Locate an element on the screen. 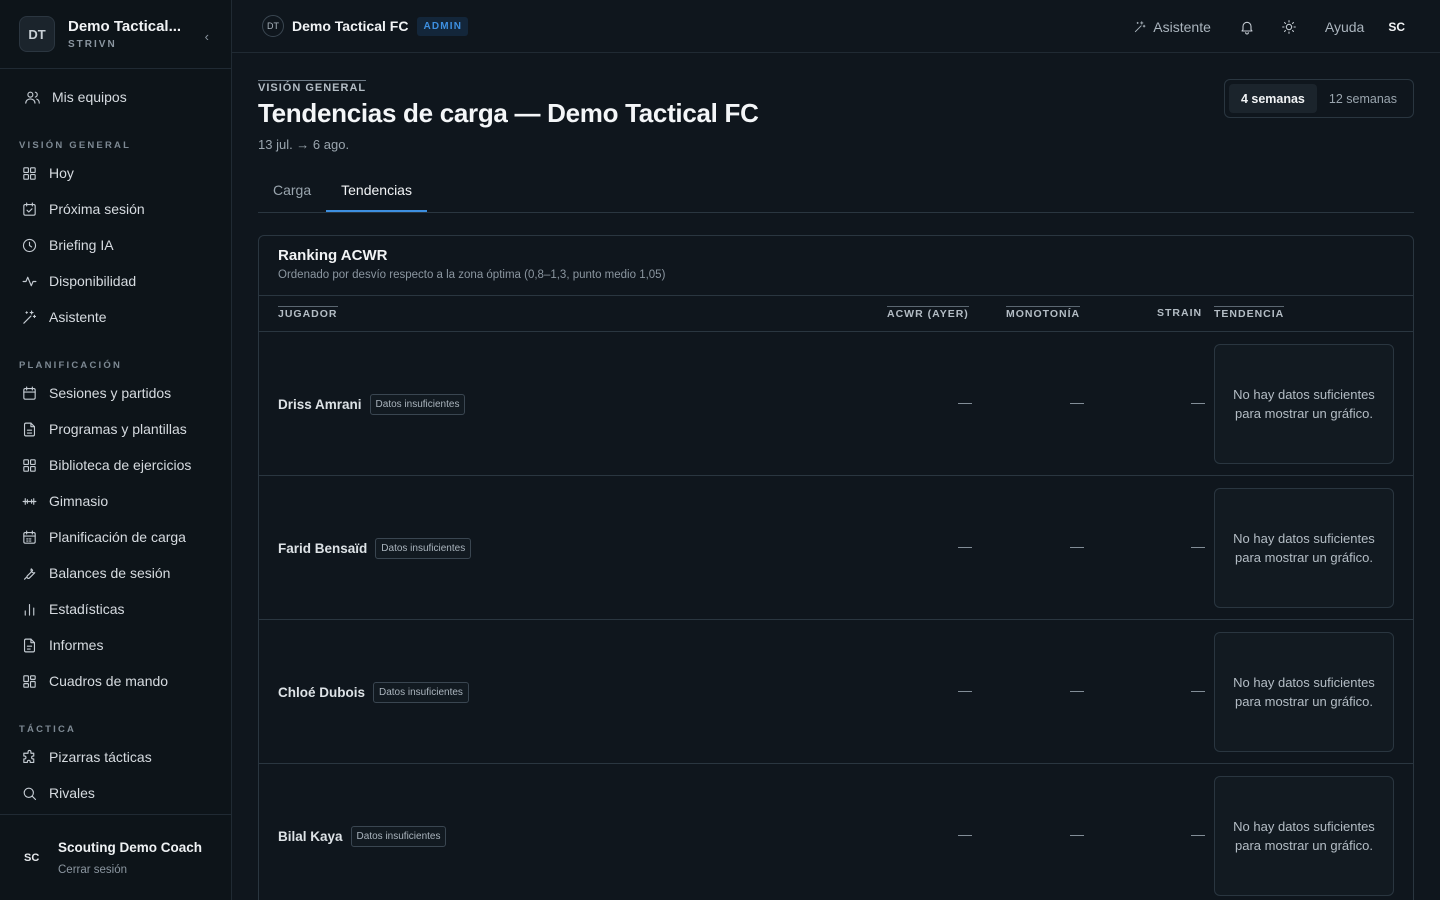  range-option-12-weeks: 12 semanas is located at coordinates (1363, 98).